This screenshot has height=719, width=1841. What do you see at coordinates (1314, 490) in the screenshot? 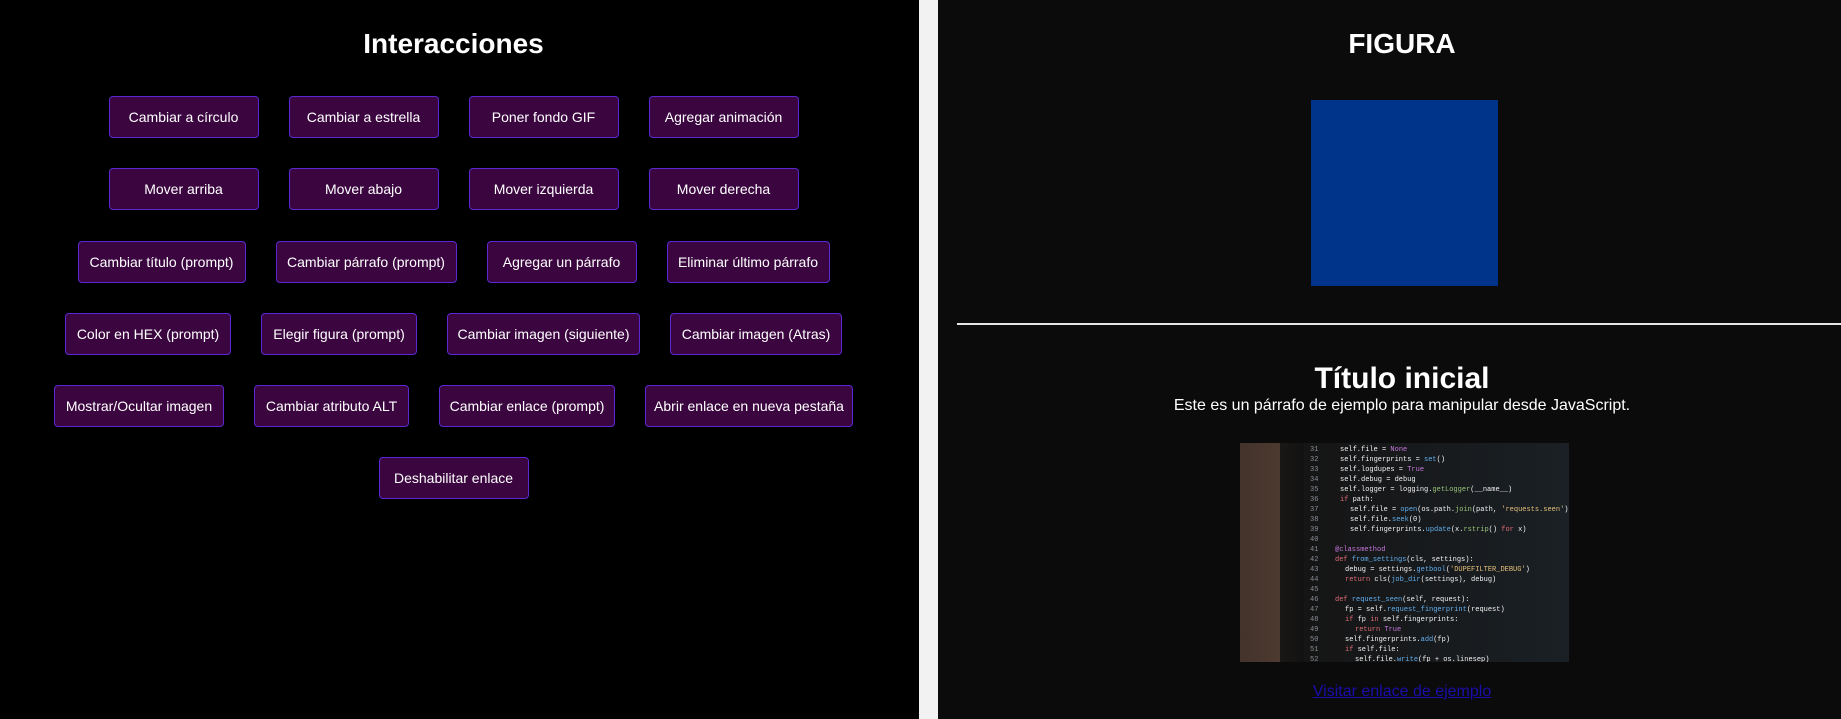
I see `svg-text: 35` at bounding box center [1314, 490].